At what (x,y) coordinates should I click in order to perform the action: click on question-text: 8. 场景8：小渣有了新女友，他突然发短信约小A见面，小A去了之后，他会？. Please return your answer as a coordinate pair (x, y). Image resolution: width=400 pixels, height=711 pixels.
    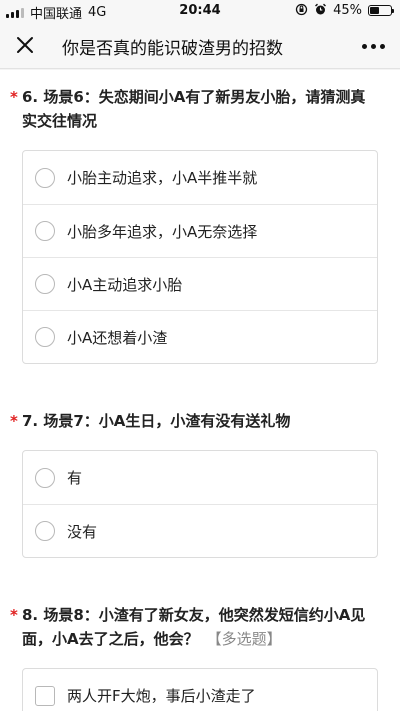
    Looking at the image, I should click on (194, 627).